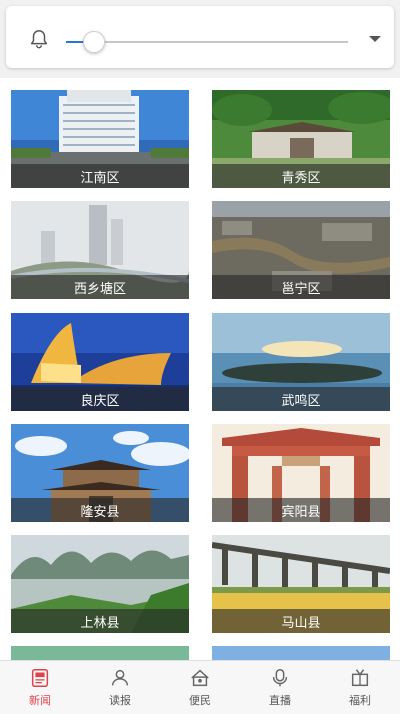  Describe the element at coordinates (100, 139) in the screenshot. I see `district-tile: 江南区` at that location.